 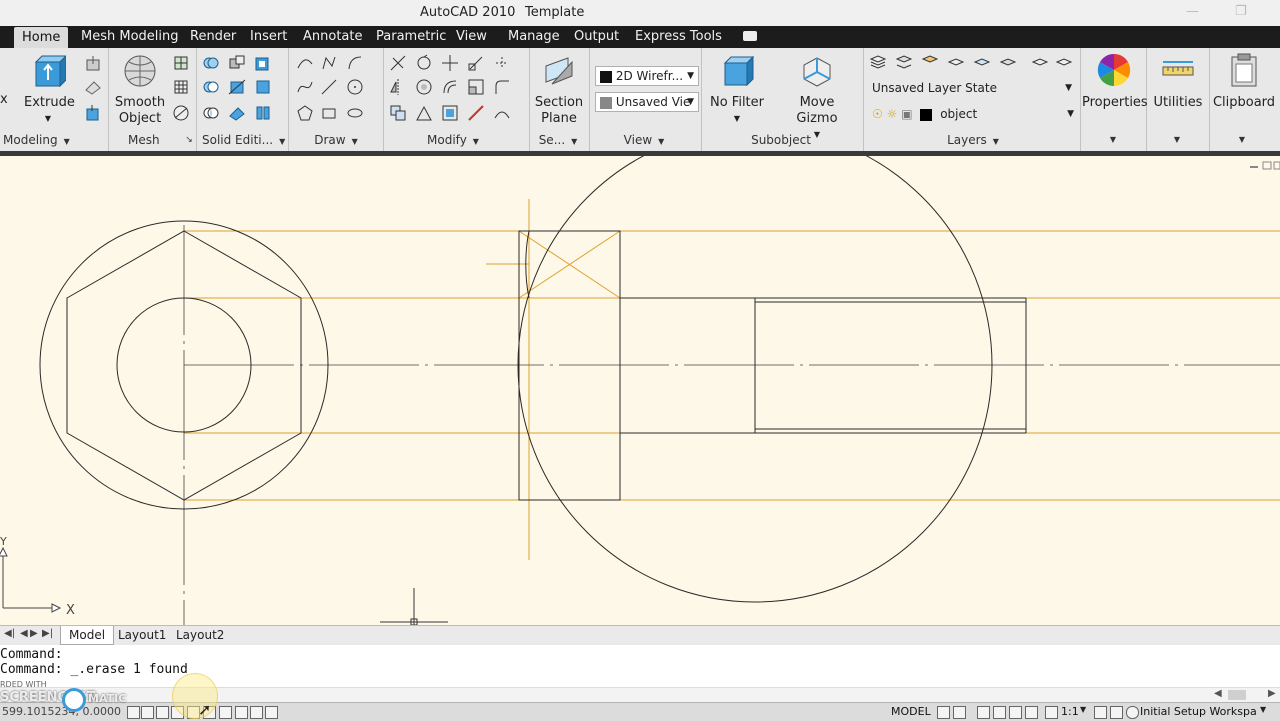 What do you see at coordinates (904, 62) in the screenshot?
I see `layer-previous-icon` at bounding box center [904, 62].